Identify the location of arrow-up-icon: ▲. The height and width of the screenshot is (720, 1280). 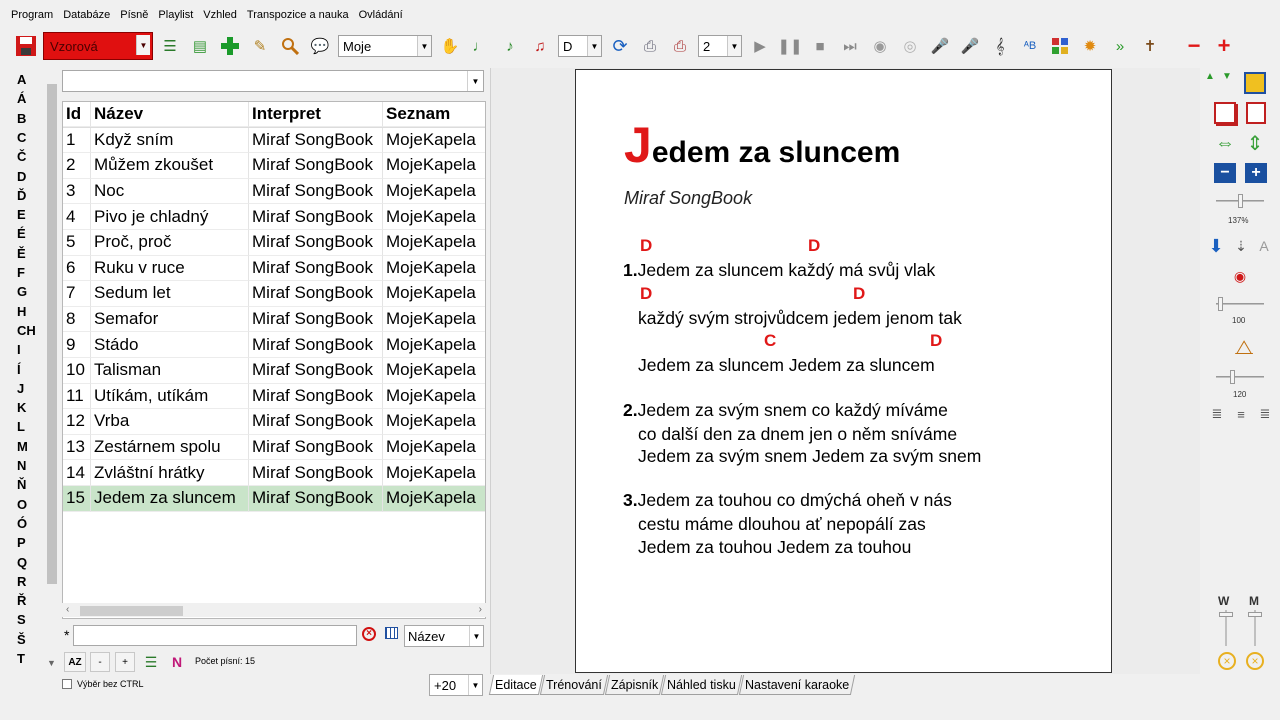
(1210, 76).